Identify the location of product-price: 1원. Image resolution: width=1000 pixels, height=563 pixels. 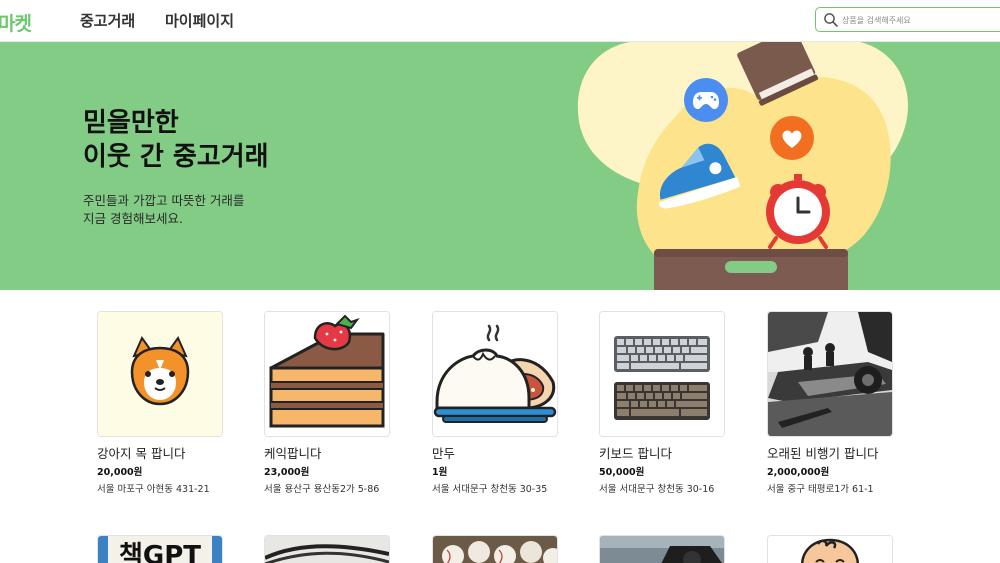
(440, 472).